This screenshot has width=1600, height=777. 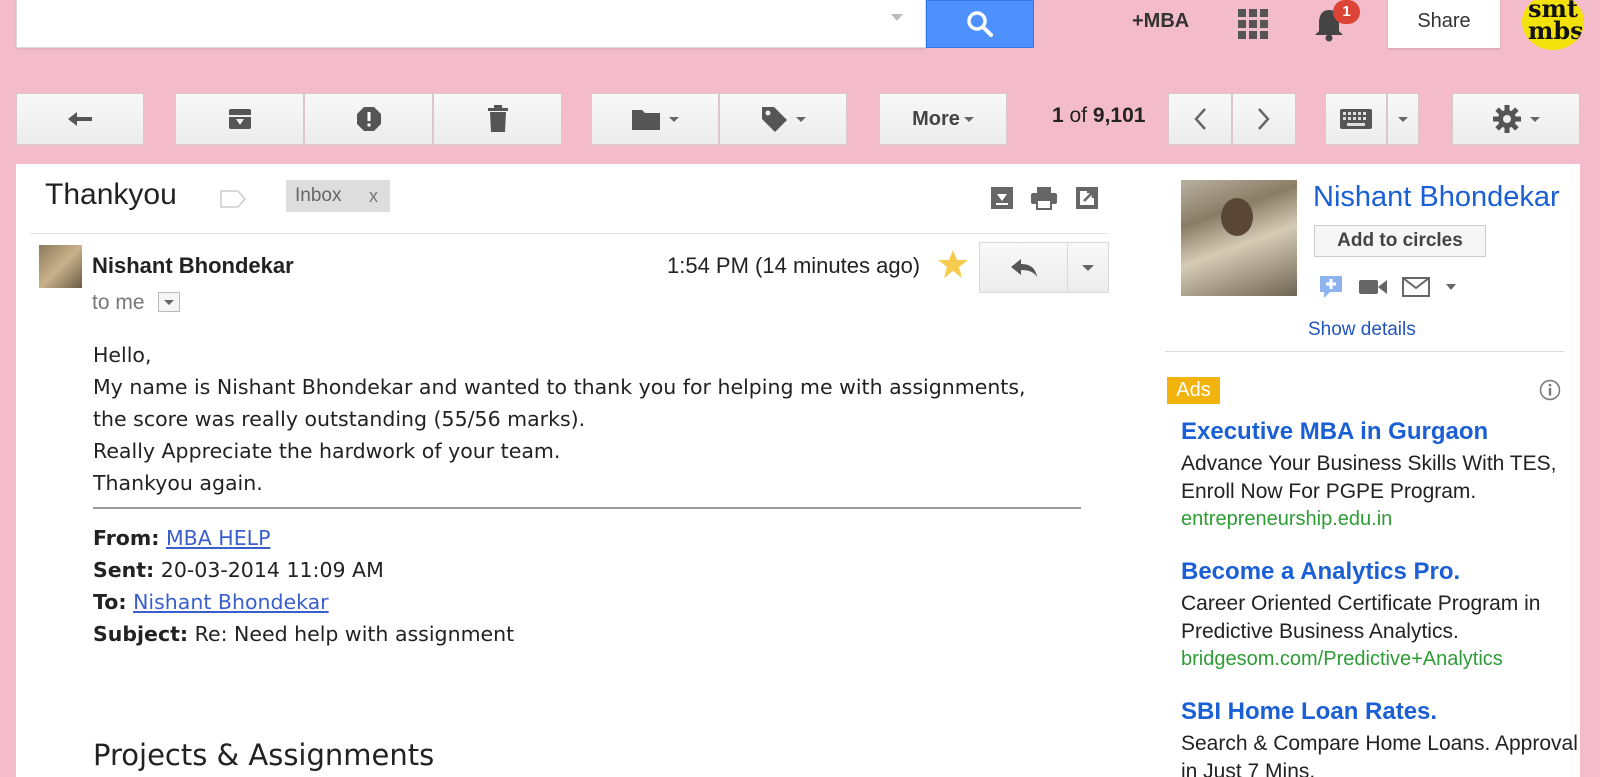 What do you see at coordinates (110, 602) in the screenshot?
I see `to-label: To:` at bounding box center [110, 602].